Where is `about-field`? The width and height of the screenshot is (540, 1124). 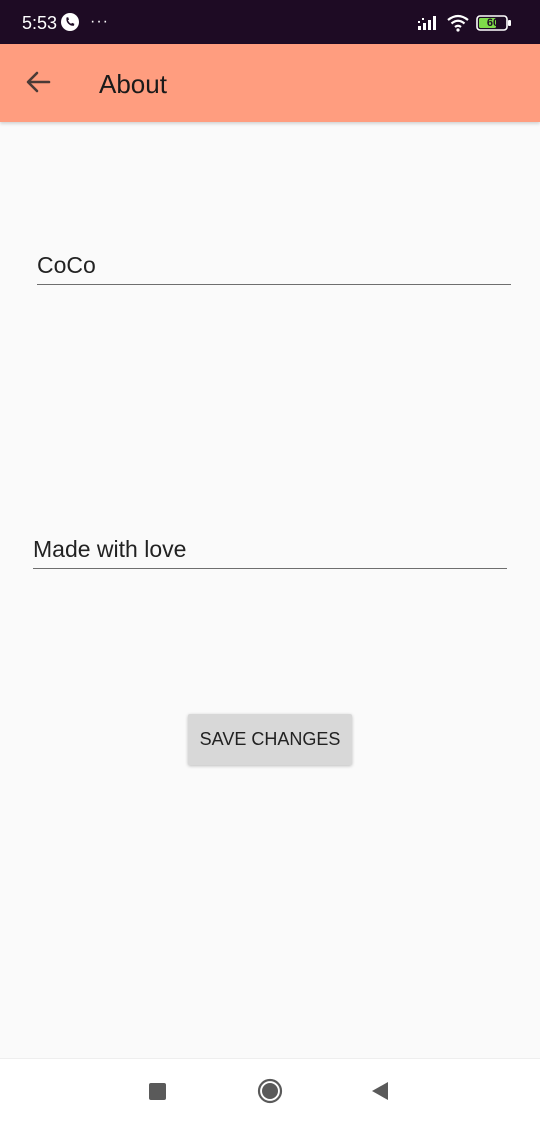 about-field is located at coordinates (270, 552).